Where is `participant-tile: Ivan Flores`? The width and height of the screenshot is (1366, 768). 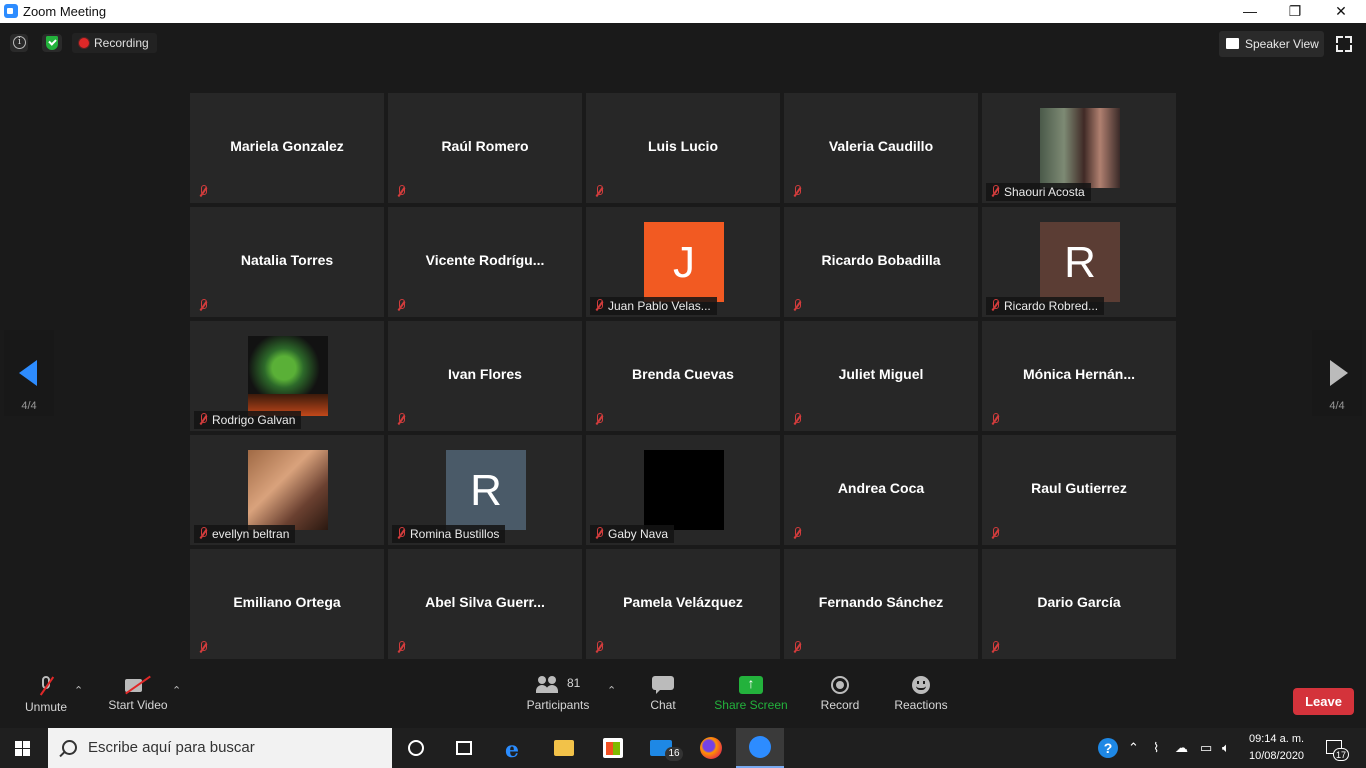
participant-tile: Ivan Flores is located at coordinates (485, 376).